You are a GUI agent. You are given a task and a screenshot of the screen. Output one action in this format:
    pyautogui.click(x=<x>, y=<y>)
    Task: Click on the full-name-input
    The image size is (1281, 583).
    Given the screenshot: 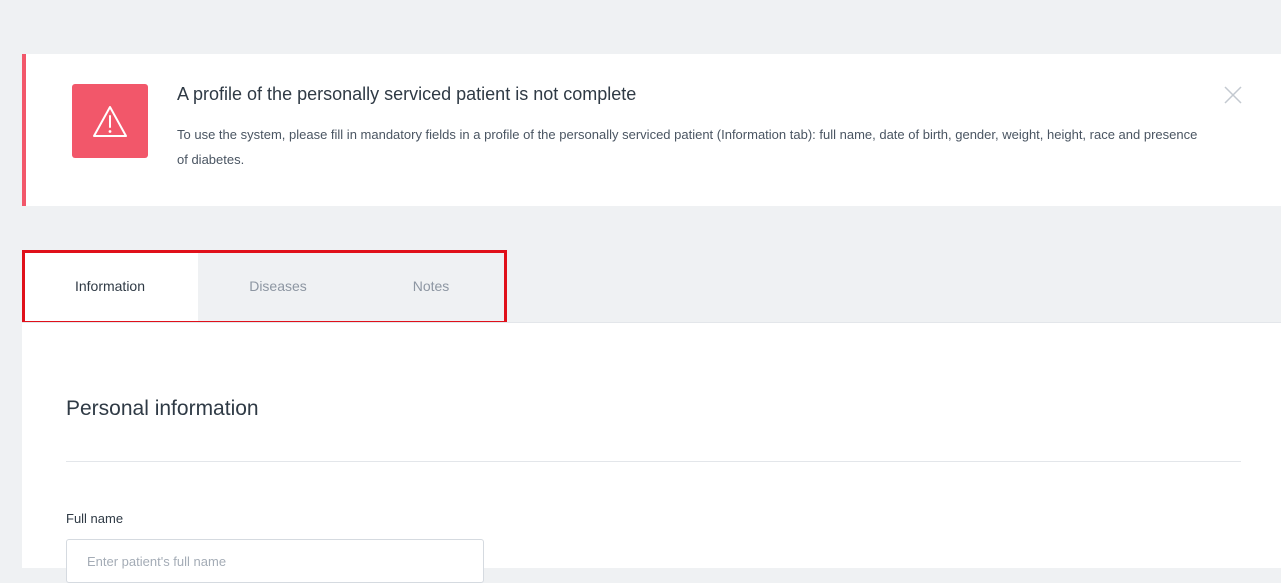 What is the action you would take?
    pyautogui.click(x=275, y=561)
    